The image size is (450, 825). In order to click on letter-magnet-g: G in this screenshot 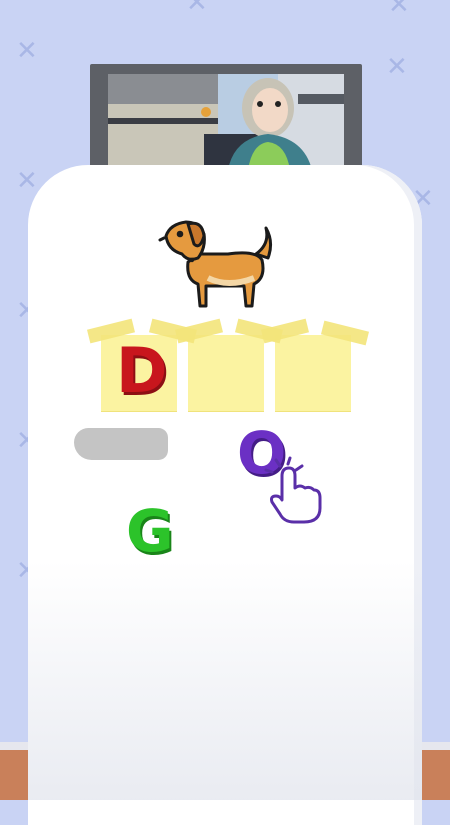, I will do `click(150, 531)`.